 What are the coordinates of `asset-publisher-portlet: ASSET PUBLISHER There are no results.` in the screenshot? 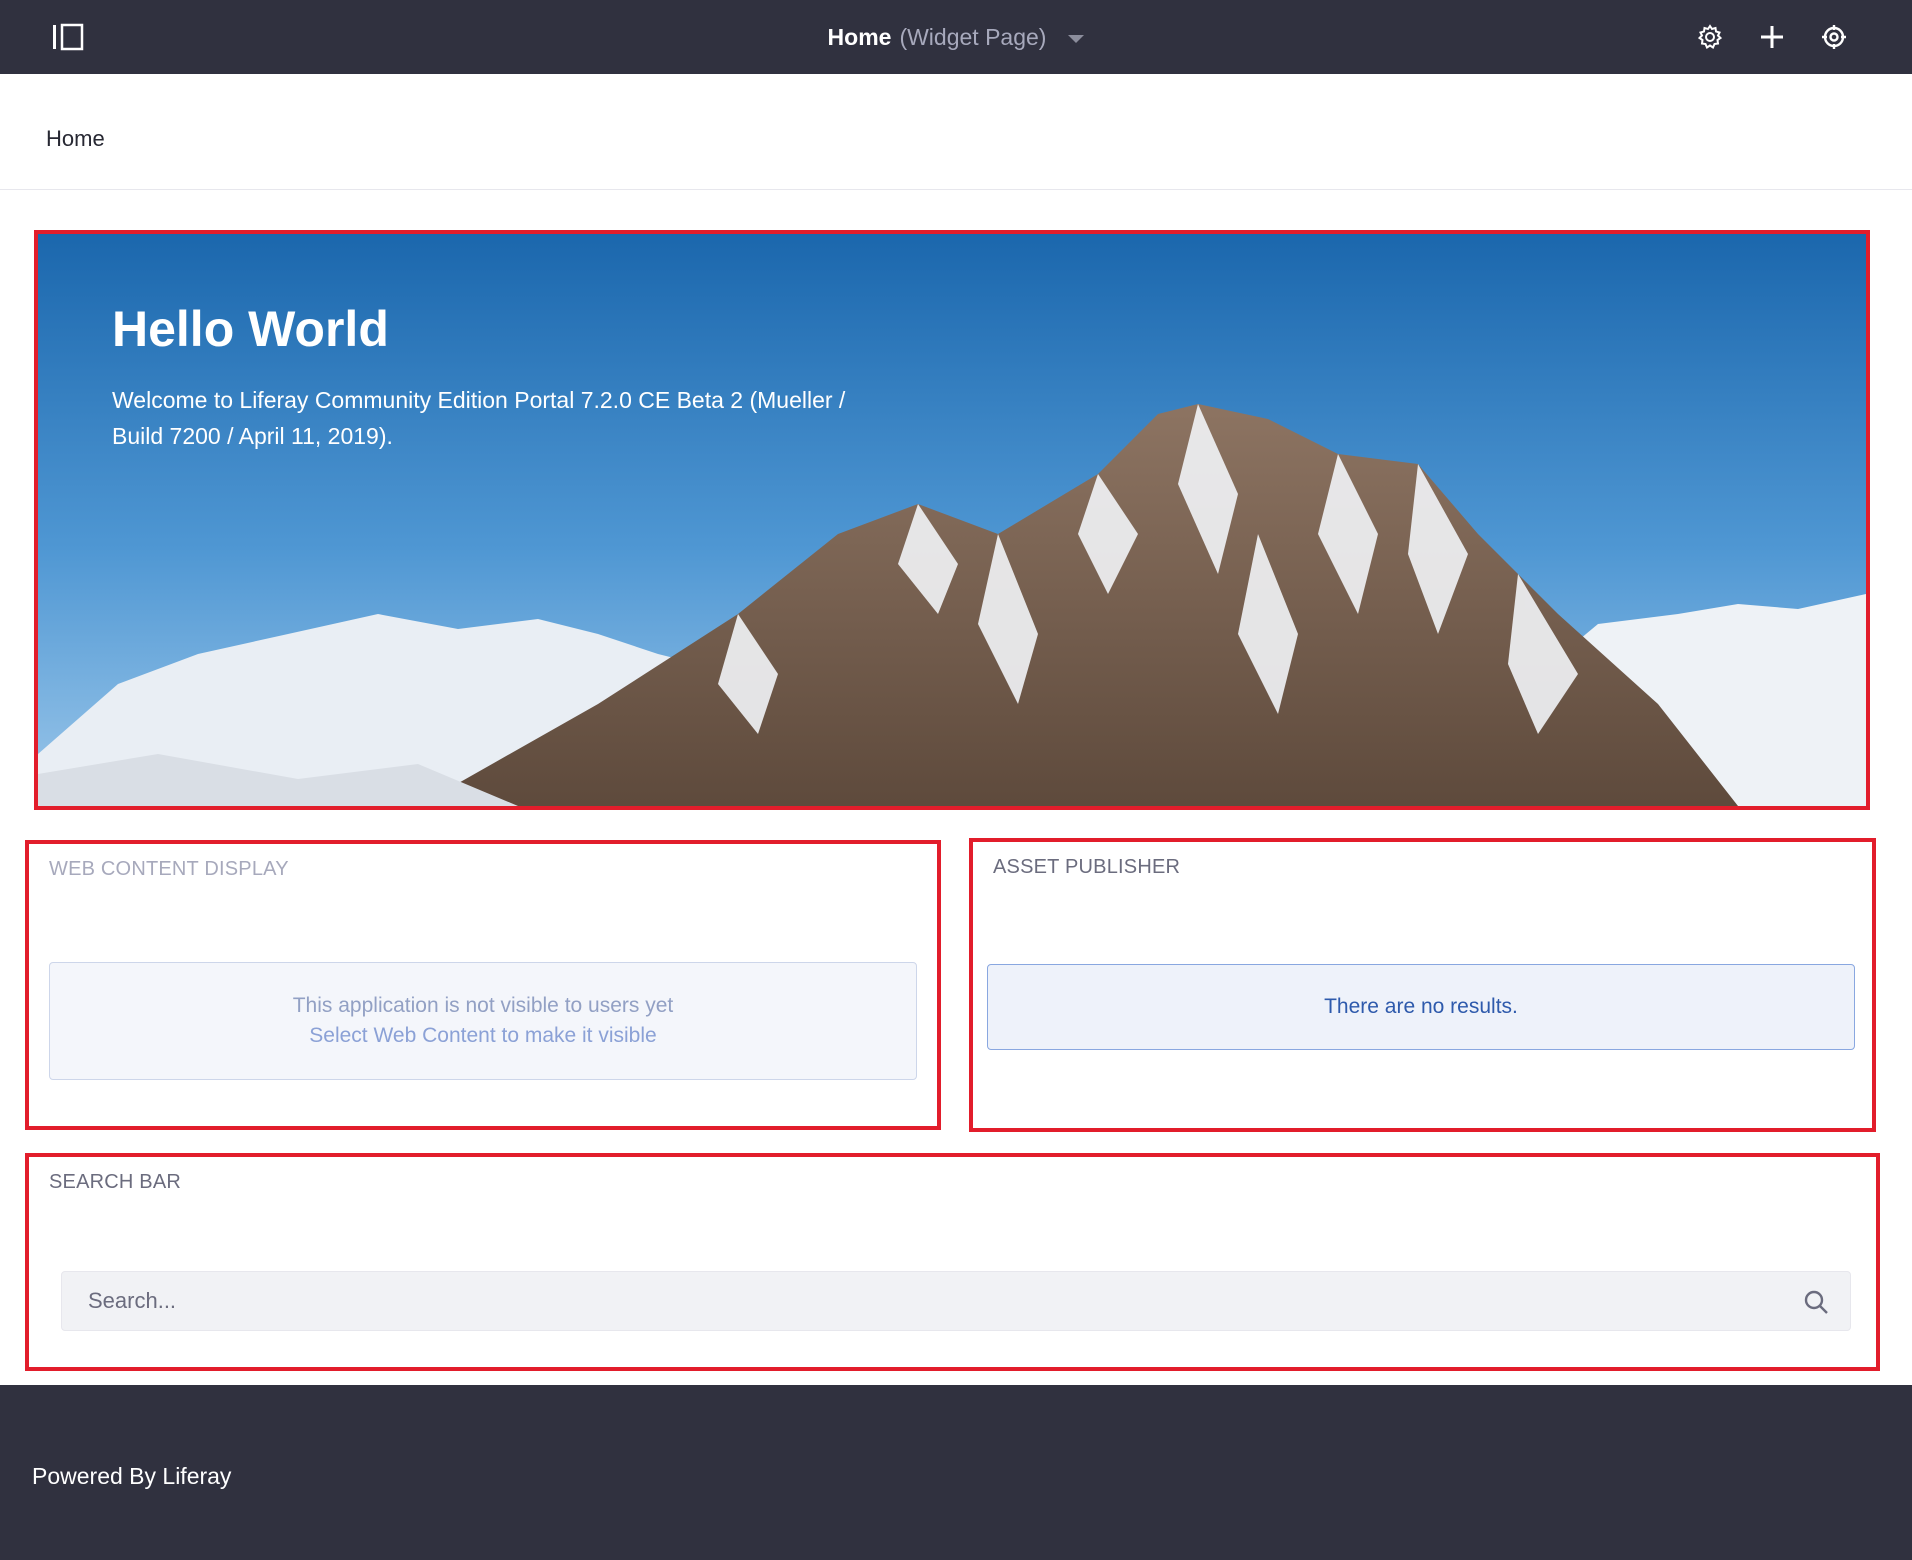 It's located at (1422, 985).